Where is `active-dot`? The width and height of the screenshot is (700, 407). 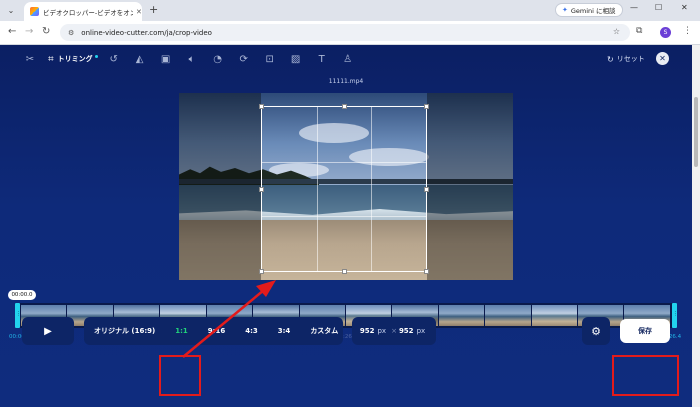 active-dot is located at coordinates (96, 56).